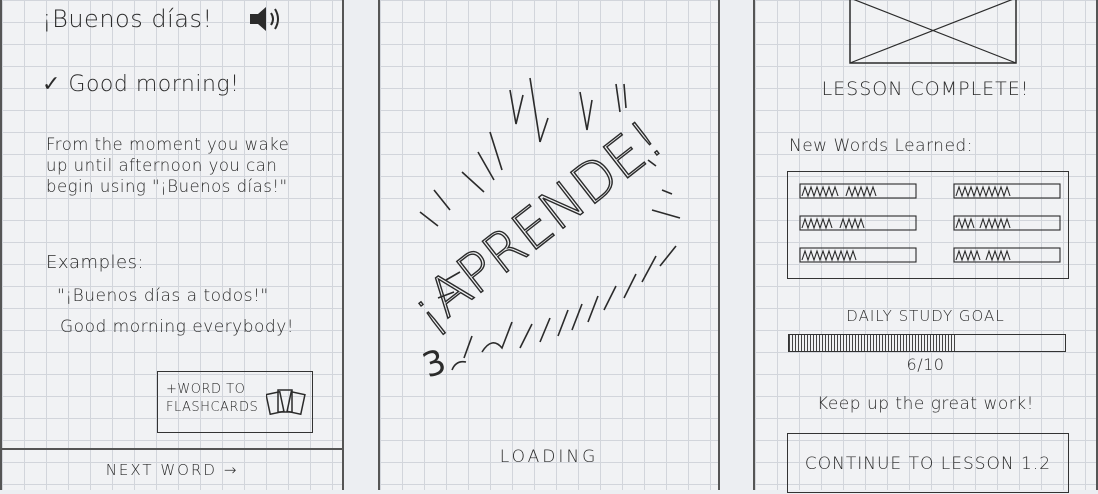 Image resolution: width=1098 pixels, height=494 pixels. Describe the element at coordinates (928, 463) in the screenshot. I see `continue-lesson-button: CONTINUE TO LESSON 1.2` at that location.